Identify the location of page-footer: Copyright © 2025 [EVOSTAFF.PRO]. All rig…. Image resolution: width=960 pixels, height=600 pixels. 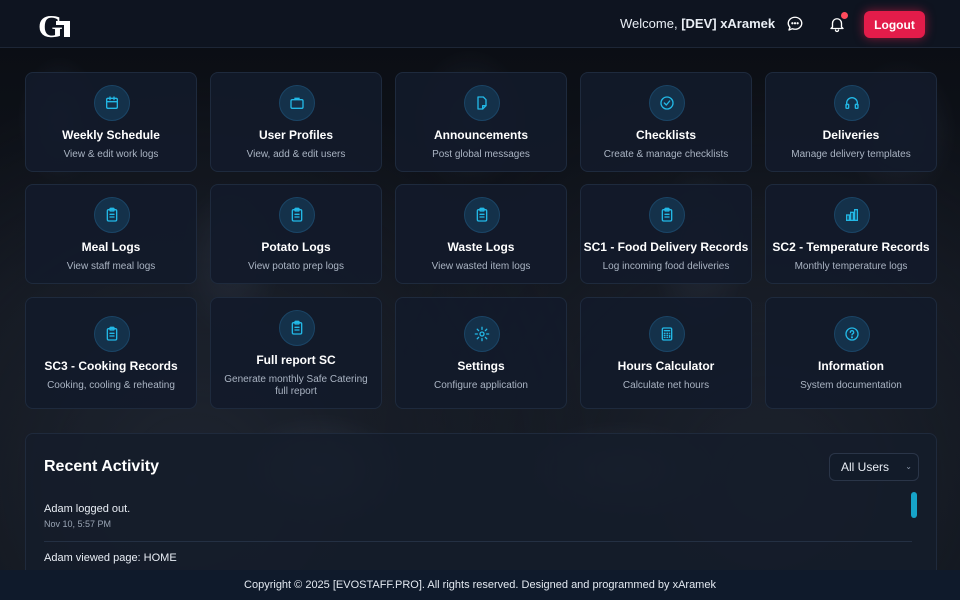
(480, 585).